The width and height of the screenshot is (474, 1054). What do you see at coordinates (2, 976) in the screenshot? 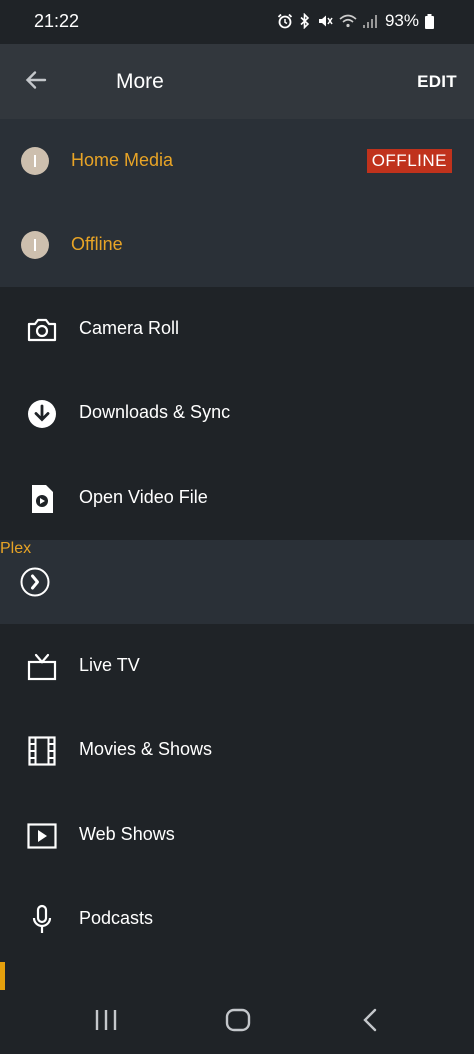
I see `scroll-indicator` at bounding box center [2, 976].